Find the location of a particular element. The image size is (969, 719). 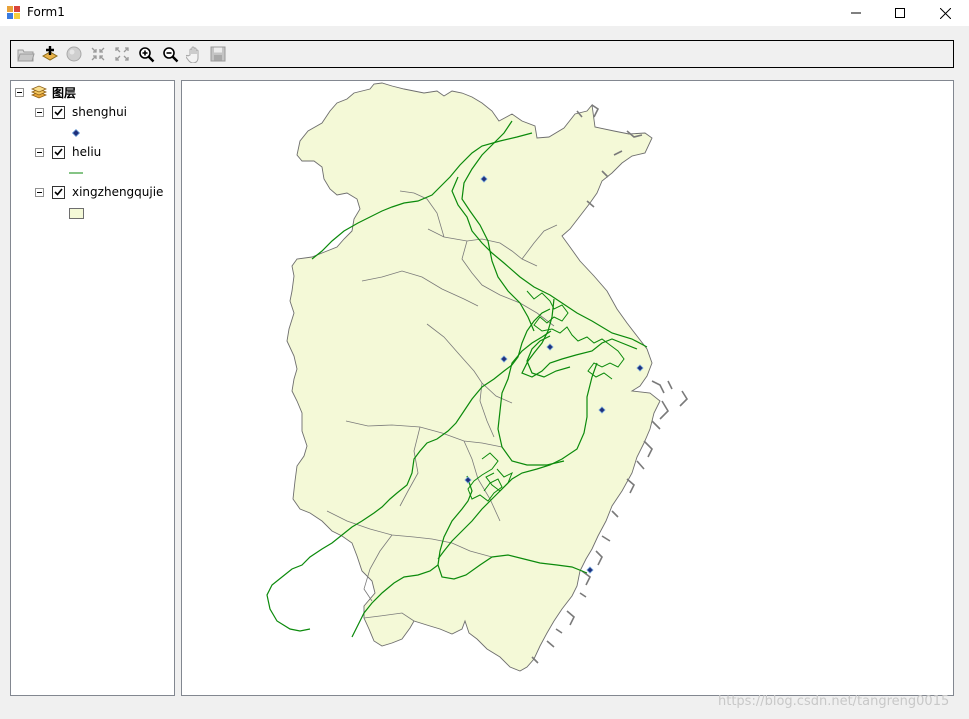

maximize-icon is located at coordinates (900, 13).